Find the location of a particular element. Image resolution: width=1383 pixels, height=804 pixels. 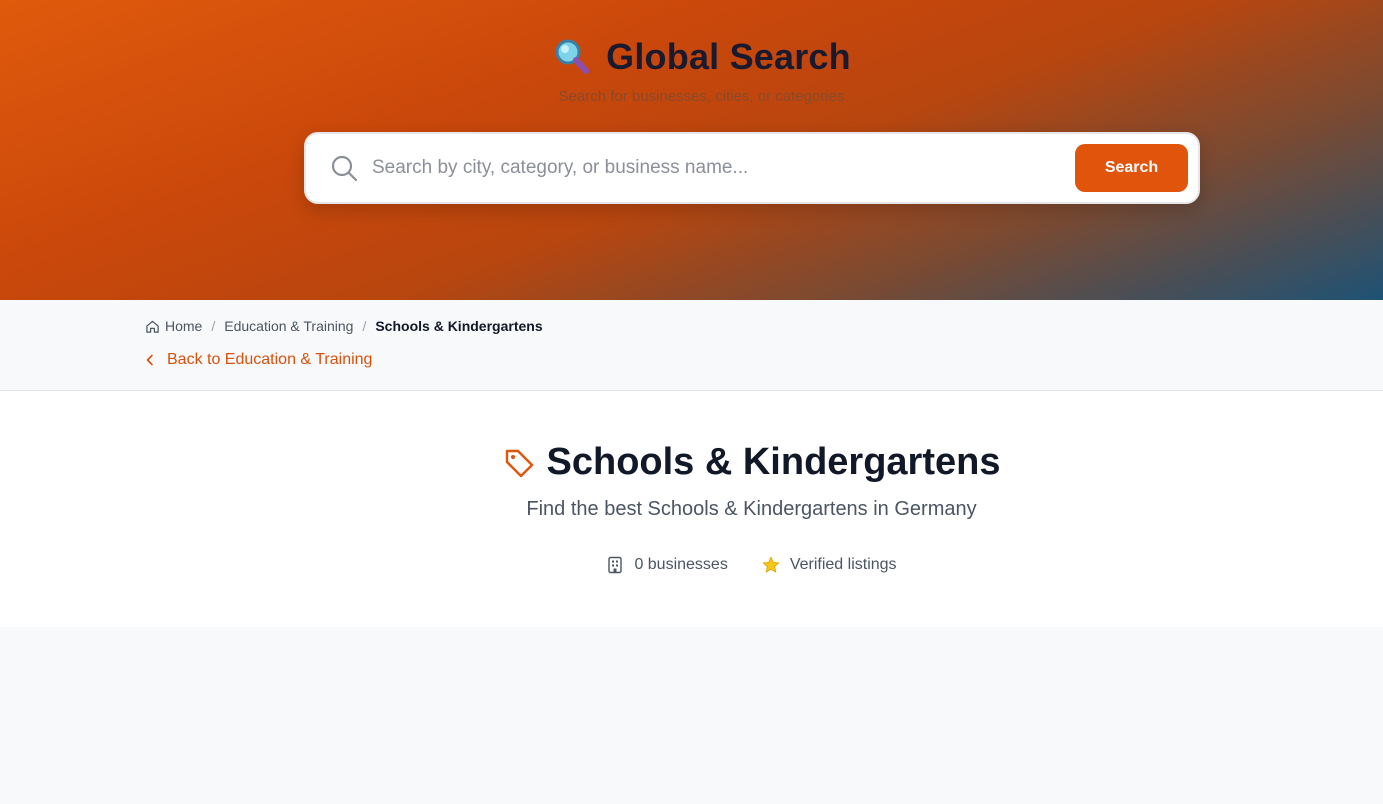

search-bar: Search is located at coordinates (752, 168).